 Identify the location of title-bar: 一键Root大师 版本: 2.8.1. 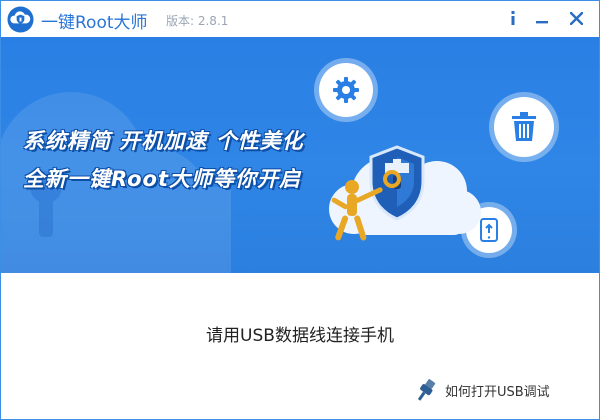
(300, 19).